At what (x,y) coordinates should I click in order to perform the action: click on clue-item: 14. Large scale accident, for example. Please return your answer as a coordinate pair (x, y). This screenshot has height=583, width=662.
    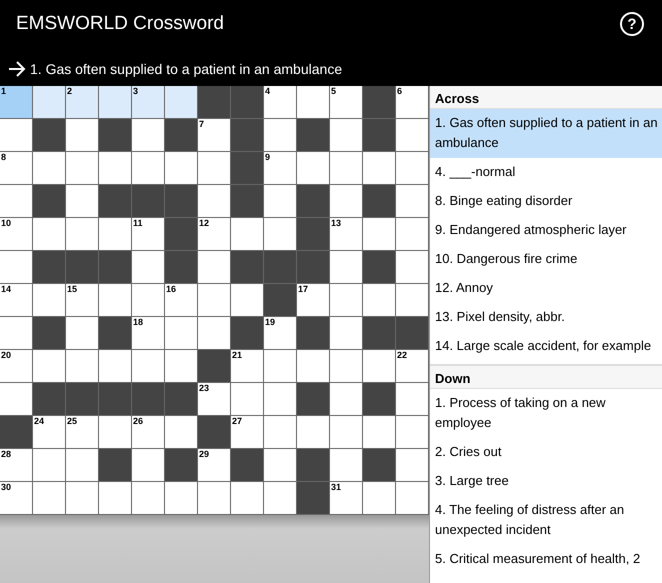
    Looking at the image, I should click on (546, 346).